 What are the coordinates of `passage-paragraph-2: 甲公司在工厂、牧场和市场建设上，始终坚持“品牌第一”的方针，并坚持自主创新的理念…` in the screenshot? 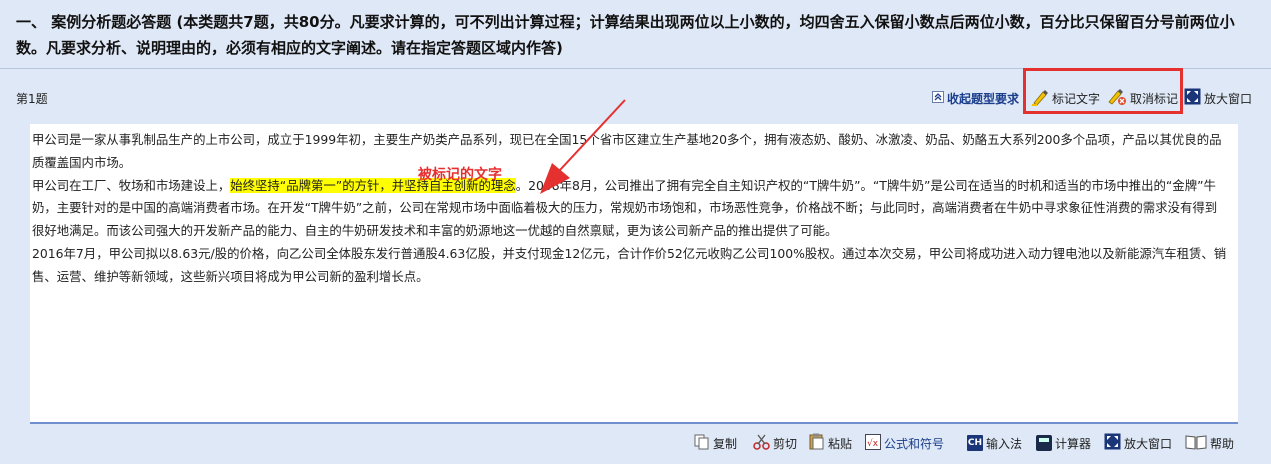 It's located at (630, 209).